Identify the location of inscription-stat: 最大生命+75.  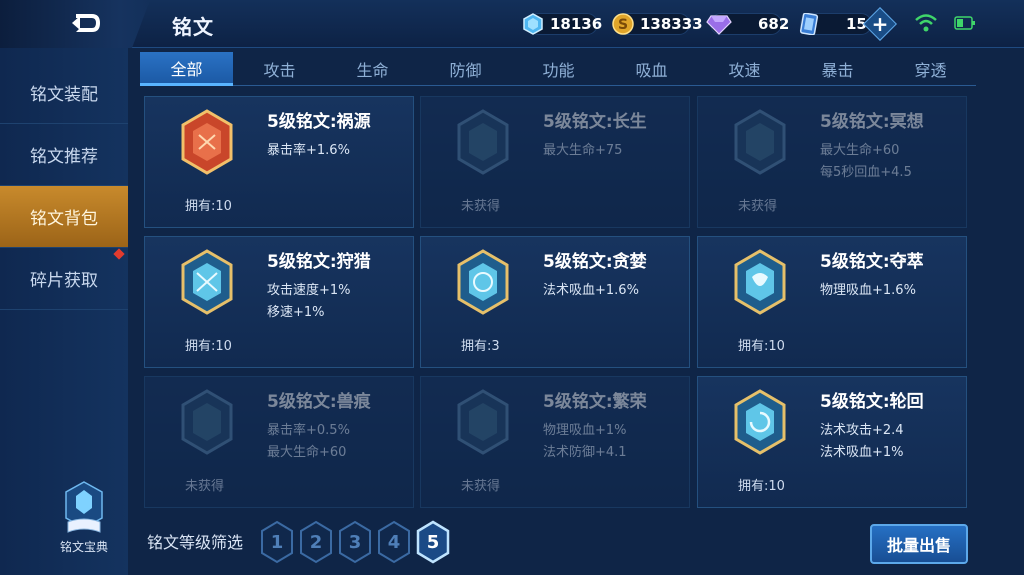
(583, 150).